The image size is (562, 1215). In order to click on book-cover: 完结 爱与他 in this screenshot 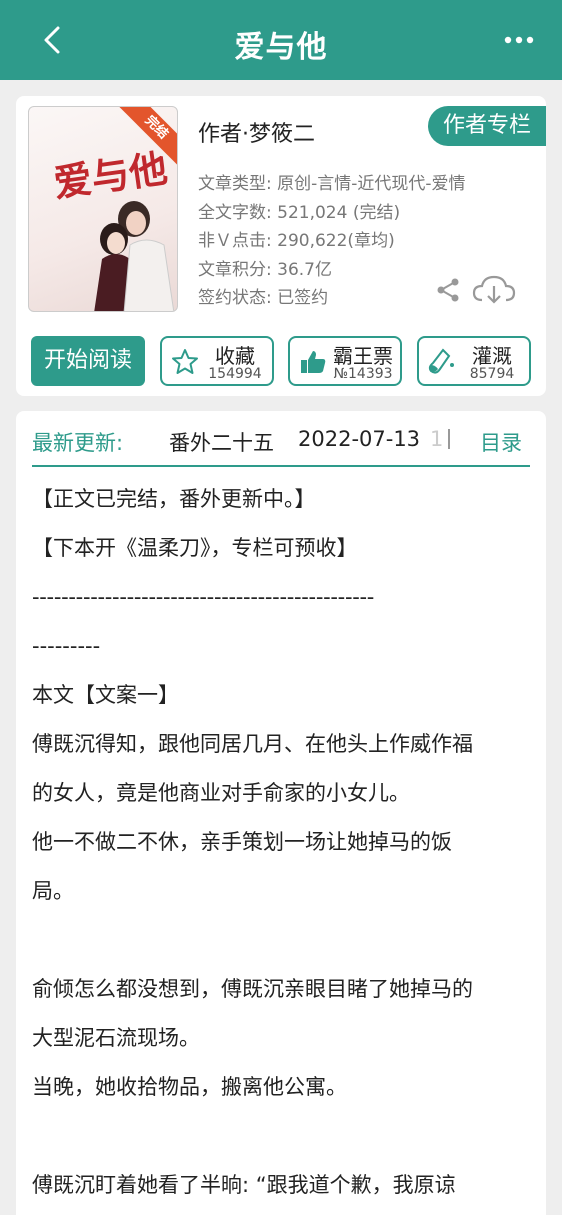, I will do `click(103, 209)`.